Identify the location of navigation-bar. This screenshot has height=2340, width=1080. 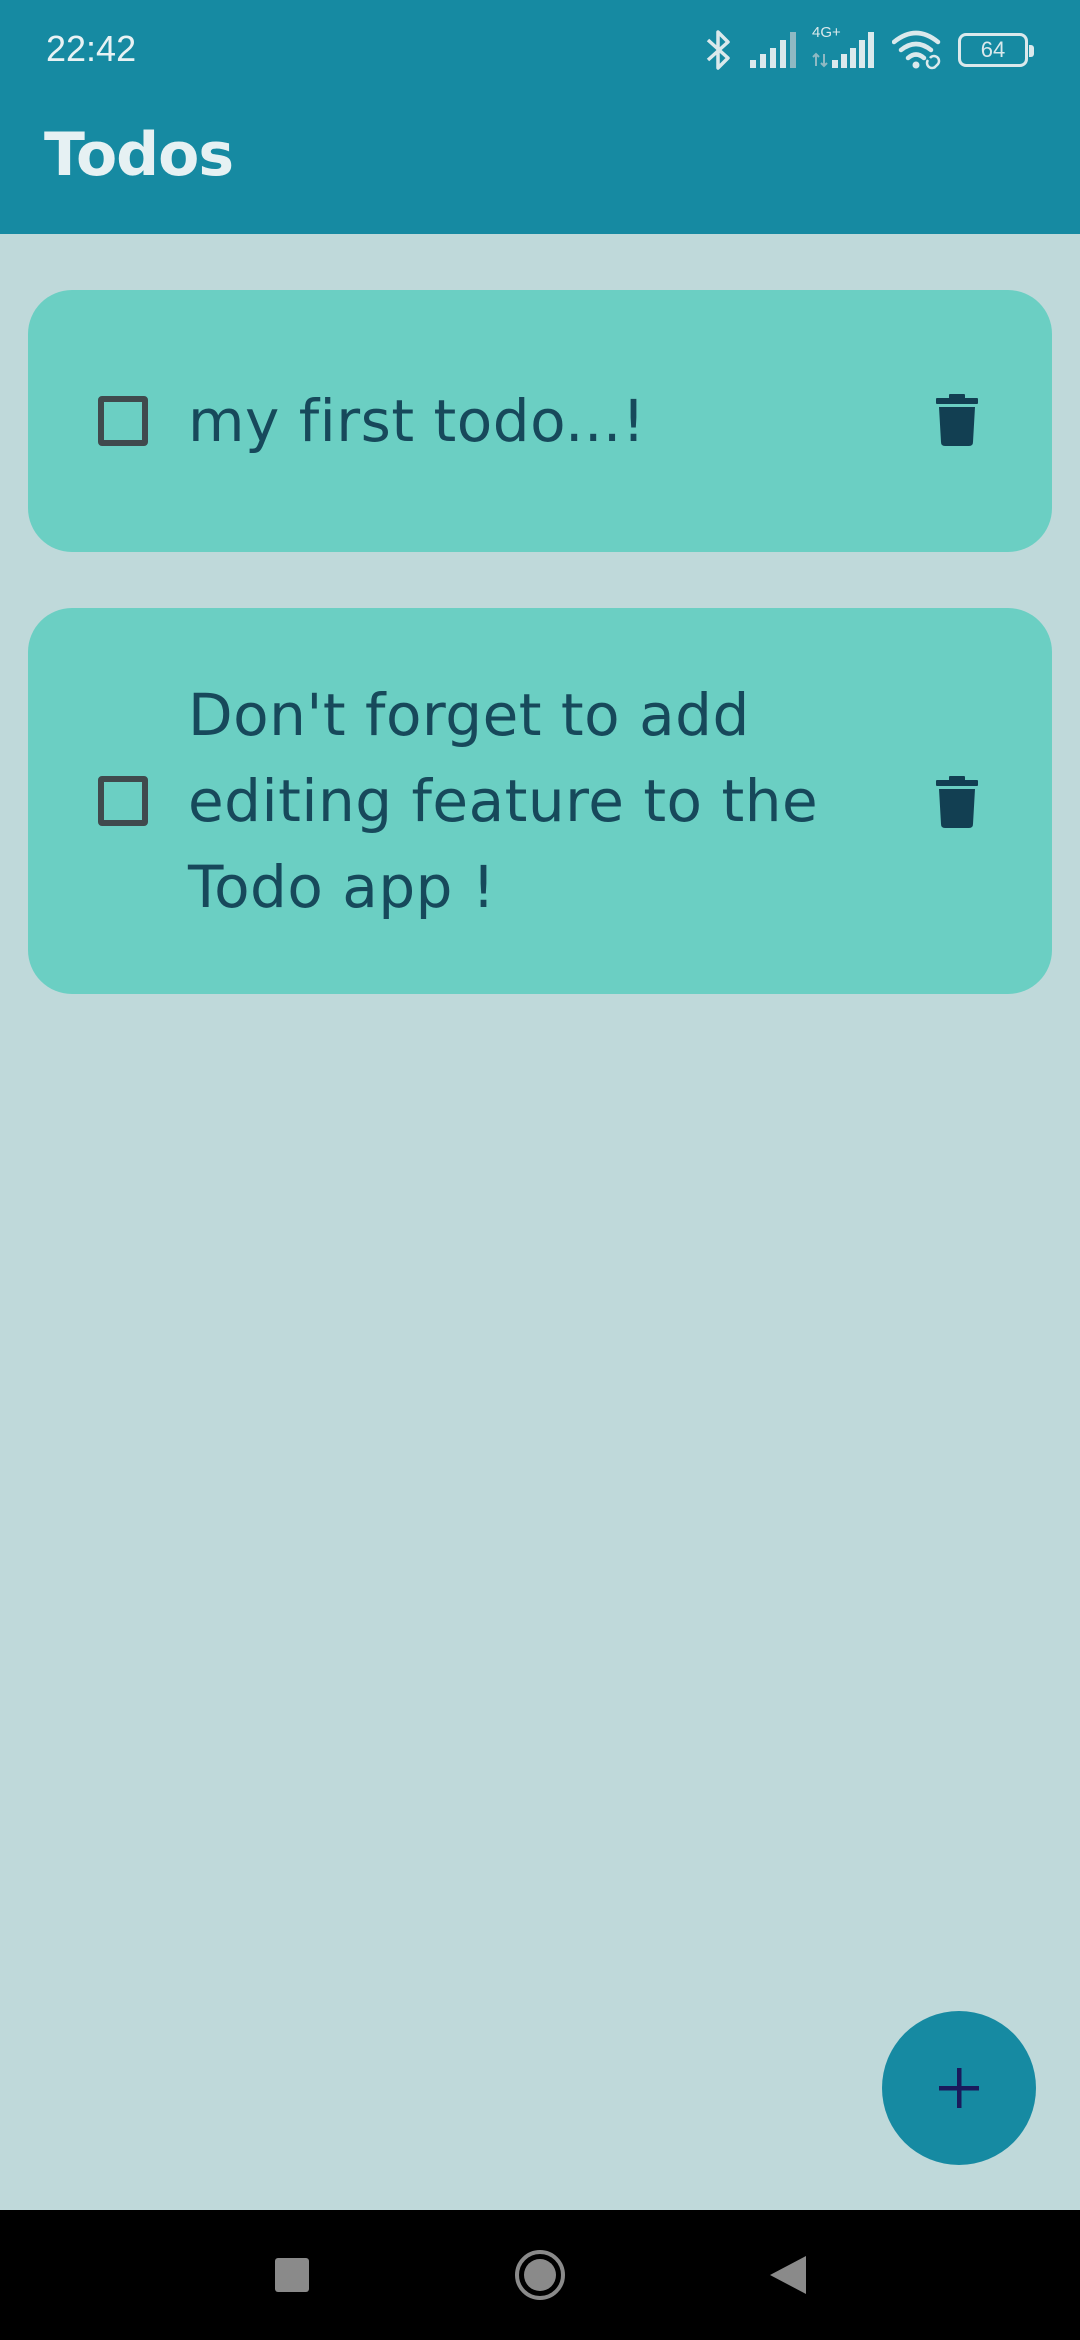
(540, 2275).